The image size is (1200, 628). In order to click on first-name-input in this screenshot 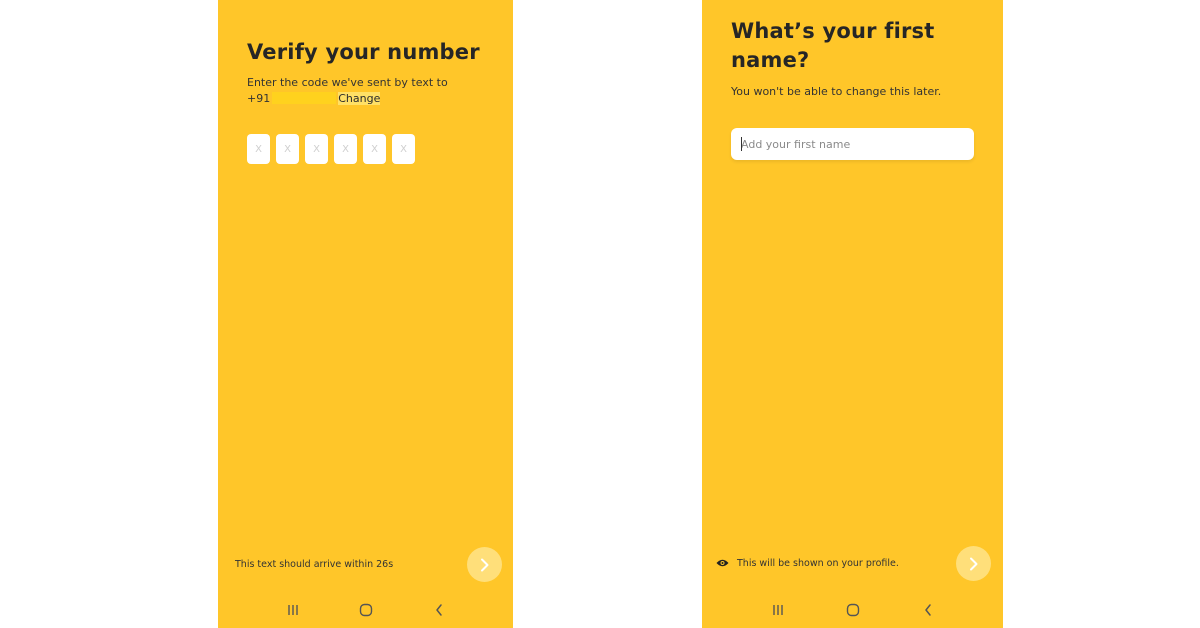, I will do `click(852, 144)`.